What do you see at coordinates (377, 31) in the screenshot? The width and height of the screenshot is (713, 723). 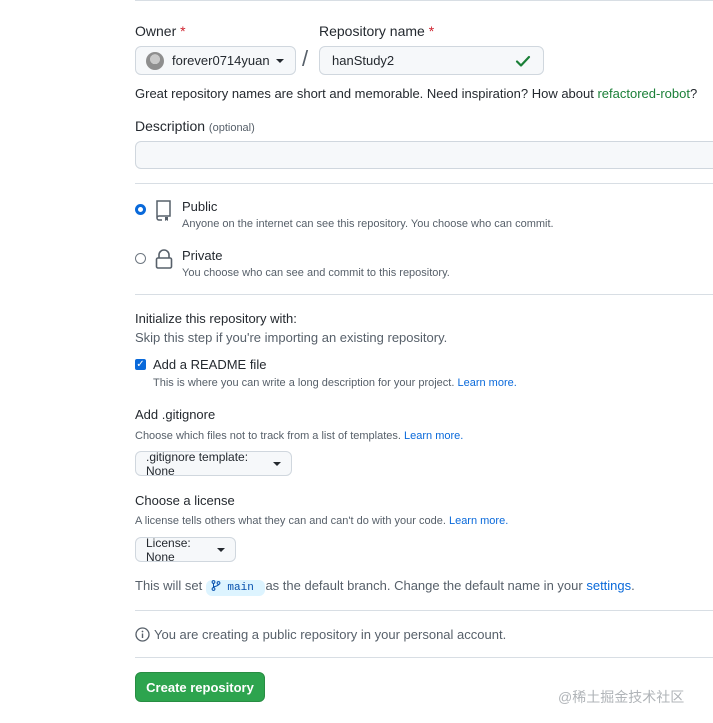 I see `repo-name-label: Repository name *` at bounding box center [377, 31].